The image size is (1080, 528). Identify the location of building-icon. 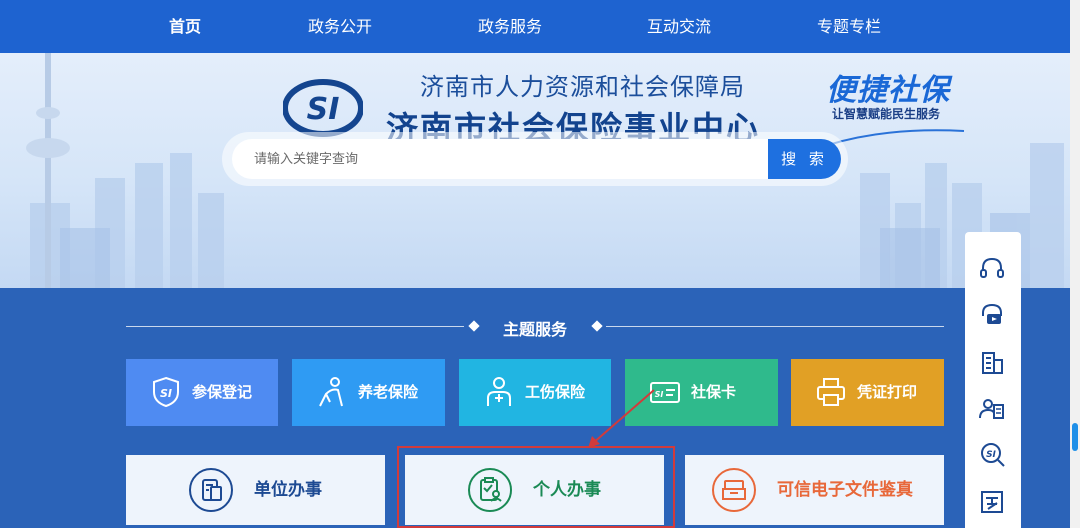
(992, 363).